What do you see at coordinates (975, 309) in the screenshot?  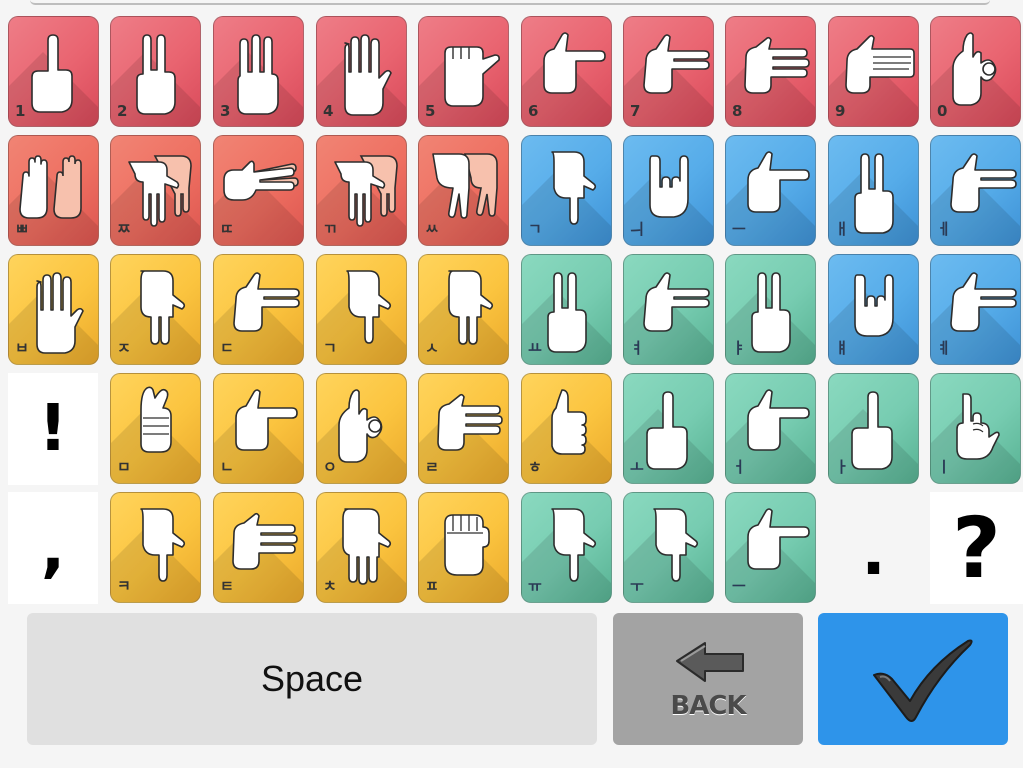 I see `sign-key: ㅖ` at bounding box center [975, 309].